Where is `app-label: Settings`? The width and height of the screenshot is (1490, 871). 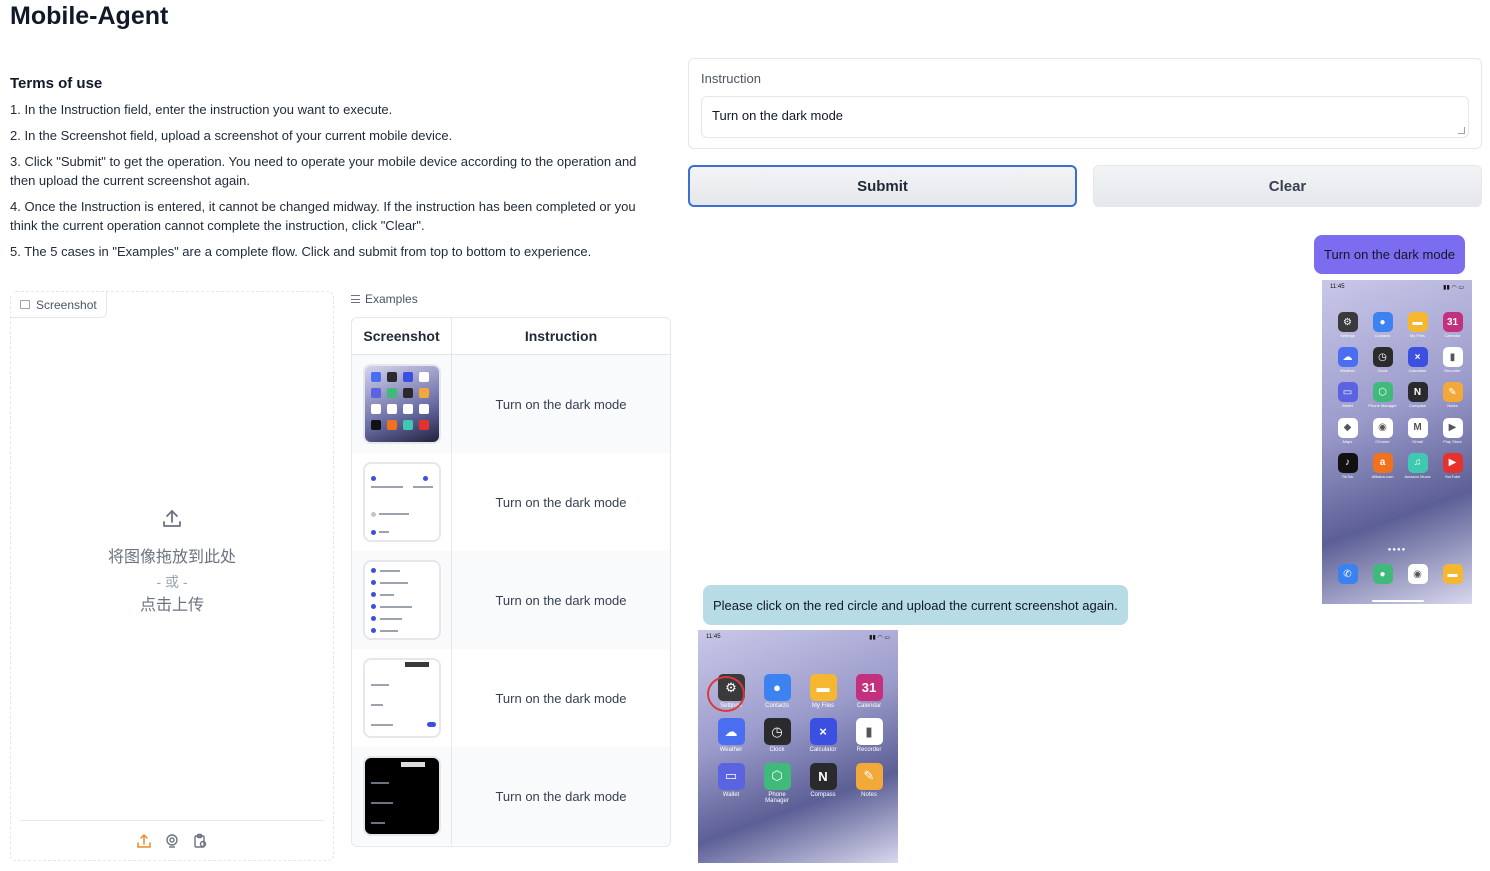 app-label: Settings is located at coordinates (1347, 335).